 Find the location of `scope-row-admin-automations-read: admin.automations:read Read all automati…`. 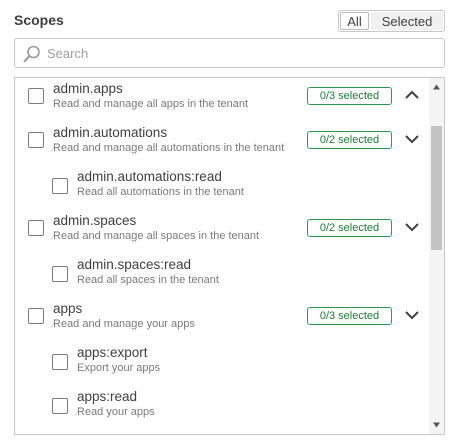

scope-row-admin-automations-read: admin.automations:read Read all automati… is located at coordinates (220, 188).